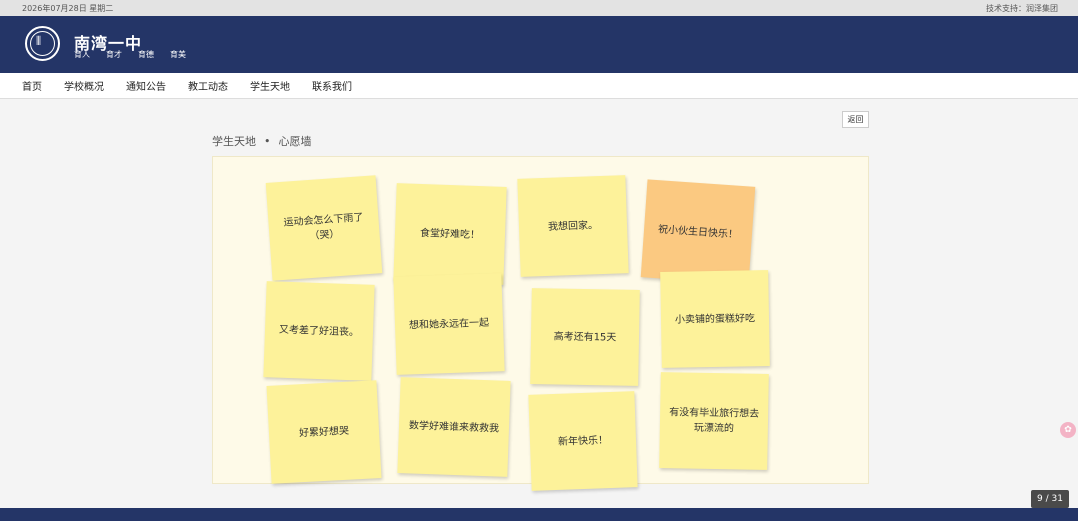 This screenshot has height=521, width=1078. I want to click on wish-note: 我想回家。, so click(573, 226).